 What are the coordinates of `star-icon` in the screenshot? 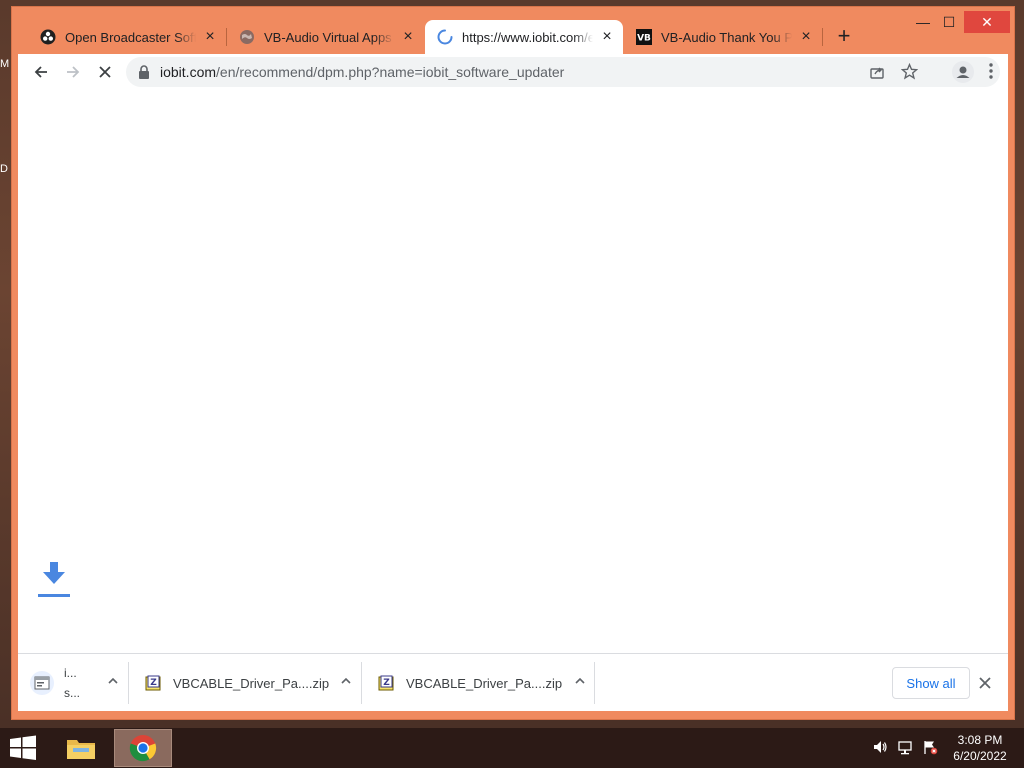 It's located at (909, 72).